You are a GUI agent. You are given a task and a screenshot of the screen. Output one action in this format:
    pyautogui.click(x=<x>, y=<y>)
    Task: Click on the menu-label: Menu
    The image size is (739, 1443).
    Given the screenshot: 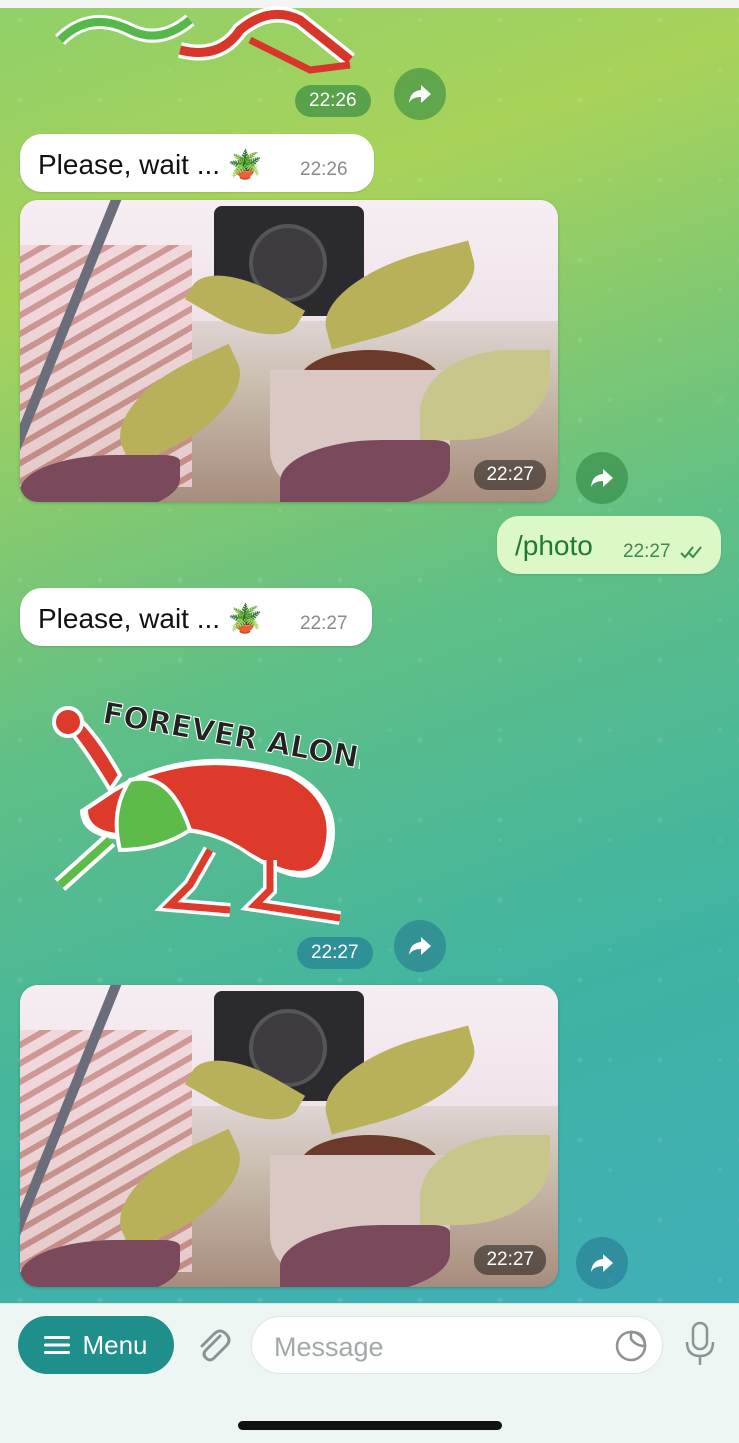 What is the action you would take?
    pyautogui.click(x=115, y=1344)
    